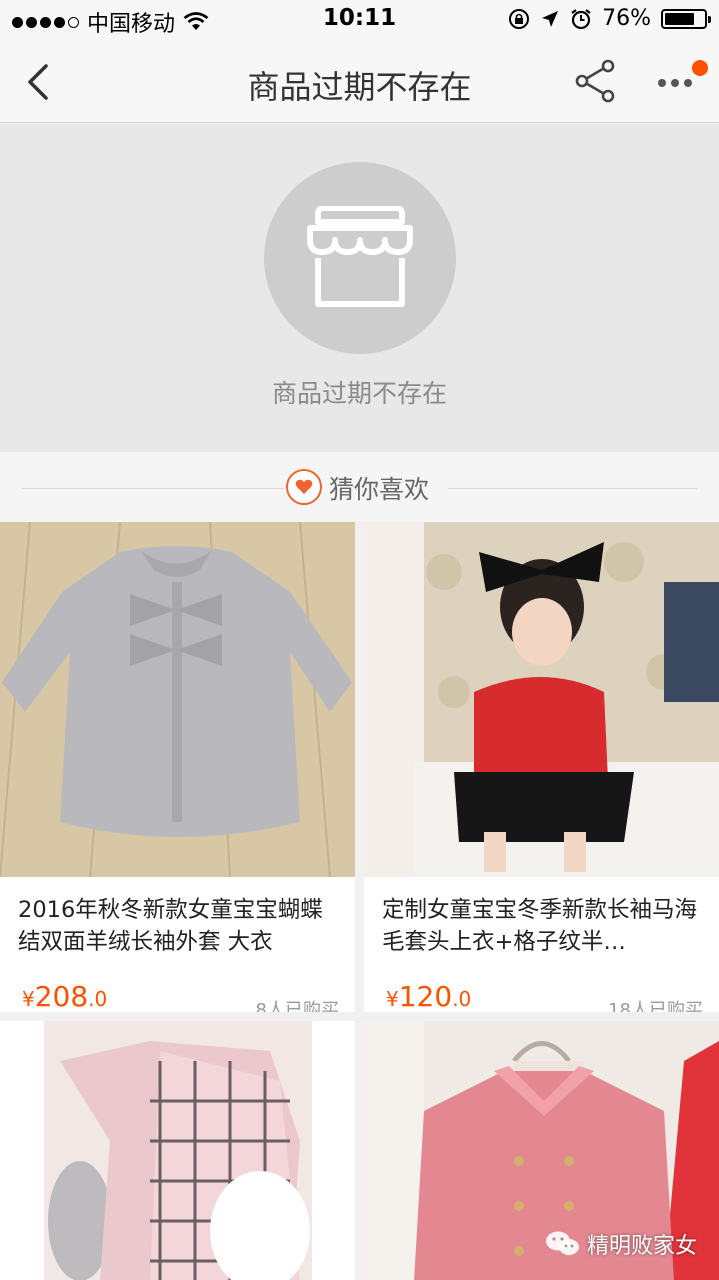 The height and width of the screenshot is (1280, 719). What do you see at coordinates (562, 1243) in the screenshot?
I see `wechat-icon` at bounding box center [562, 1243].